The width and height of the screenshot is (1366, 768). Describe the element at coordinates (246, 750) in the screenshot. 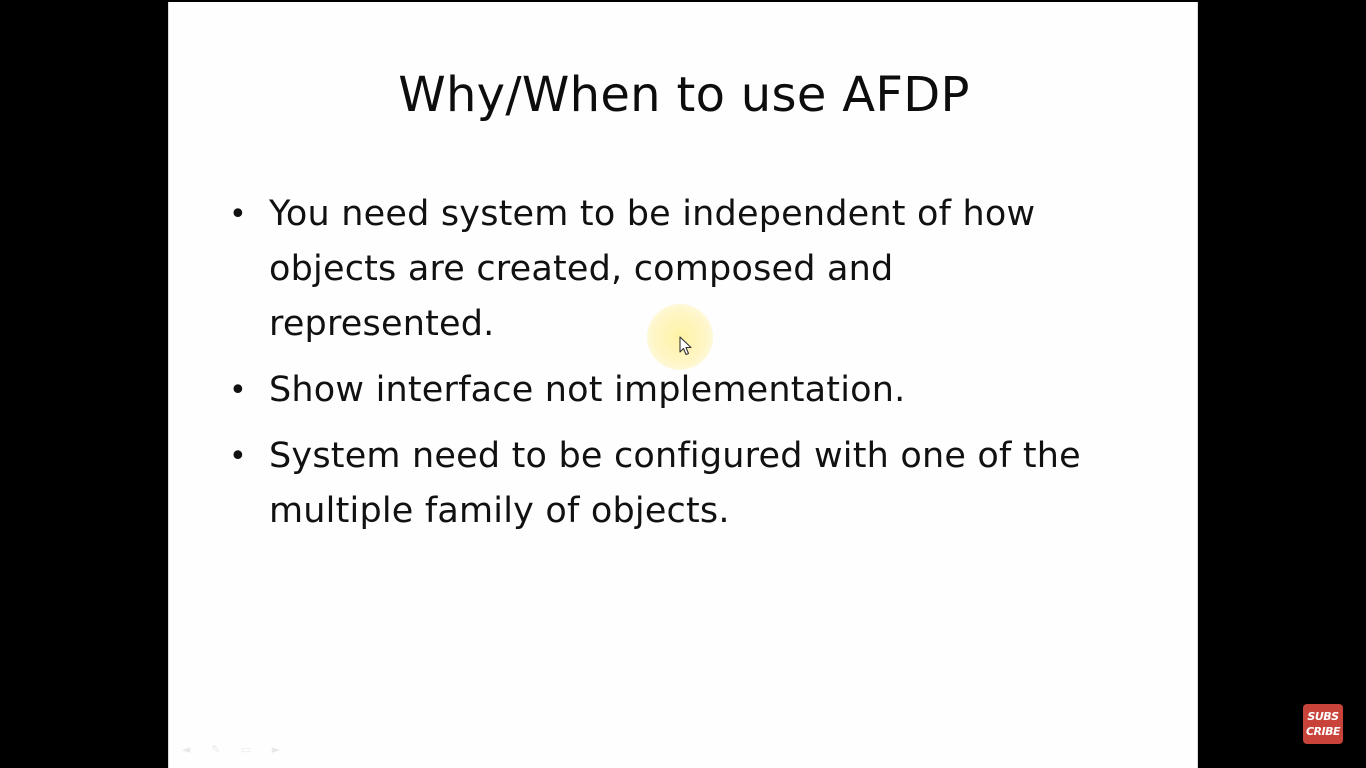

I see `slide-menu-icon: ▭` at that location.